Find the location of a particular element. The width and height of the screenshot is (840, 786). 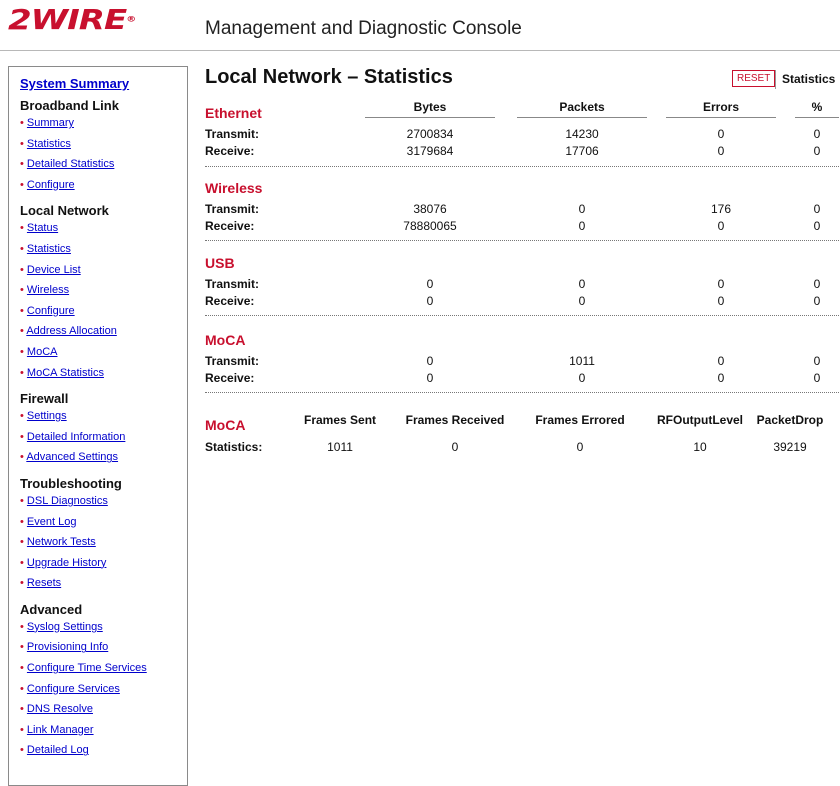

sidebar-link-system-summary: System Summary is located at coordinates (103, 83).